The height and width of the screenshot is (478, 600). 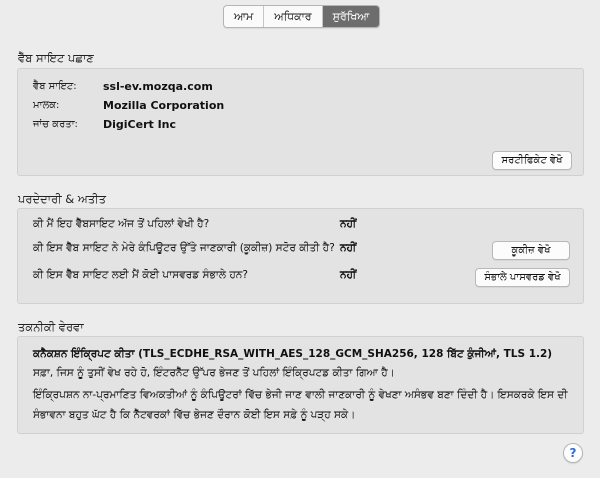 What do you see at coordinates (293, 16) in the screenshot?
I see `tab-permissions: ਅਧਿਕਾਰ` at bounding box center [293, 16].